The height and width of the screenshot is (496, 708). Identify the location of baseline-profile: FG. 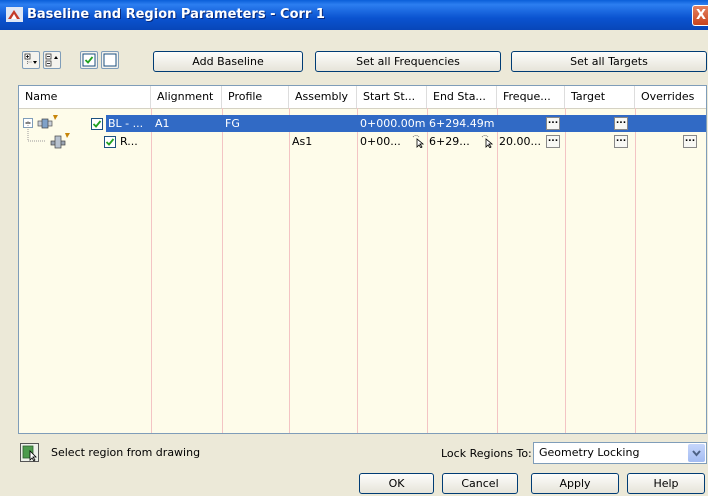
(232, 123).